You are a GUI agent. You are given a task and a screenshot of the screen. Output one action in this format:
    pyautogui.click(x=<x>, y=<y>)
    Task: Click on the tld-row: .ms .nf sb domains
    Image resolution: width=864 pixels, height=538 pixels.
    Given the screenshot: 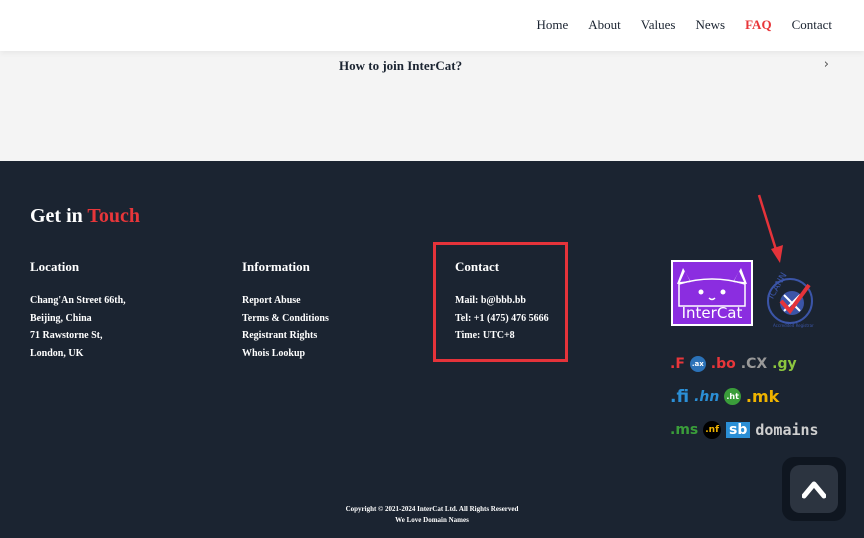 What is the action you would take?
    pyautogui.click(x=751, y=429)
    